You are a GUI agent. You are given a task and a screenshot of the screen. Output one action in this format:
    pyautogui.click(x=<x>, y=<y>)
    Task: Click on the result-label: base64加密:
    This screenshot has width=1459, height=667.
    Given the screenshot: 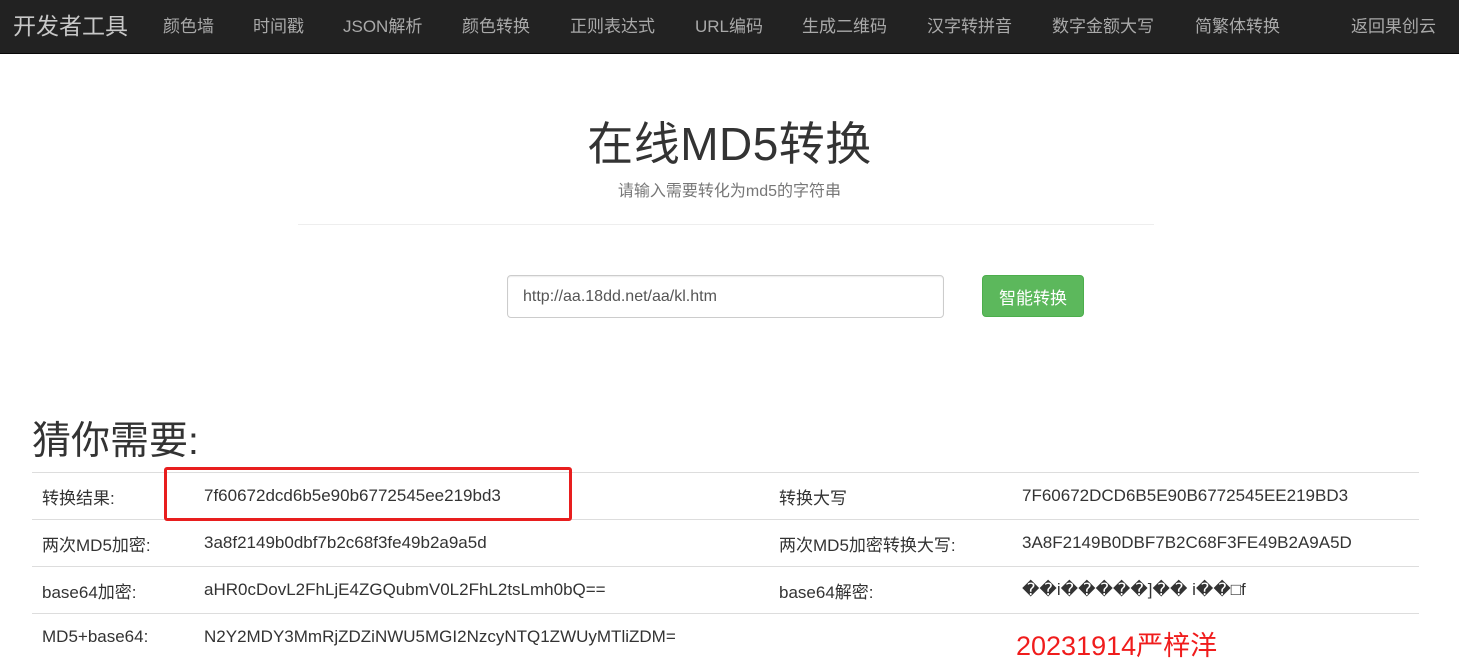 What is the action you would take?
    pyautogui.click(x=114, y=590)
    